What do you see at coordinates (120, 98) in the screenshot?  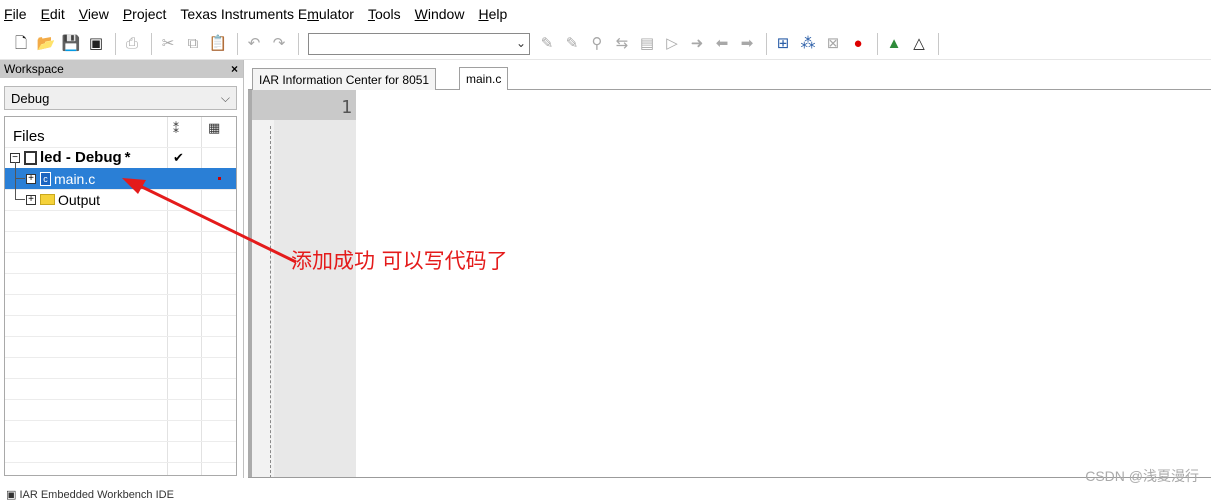 I see `configuration-select: Debug ⌵` at bounding box center [120, 98].